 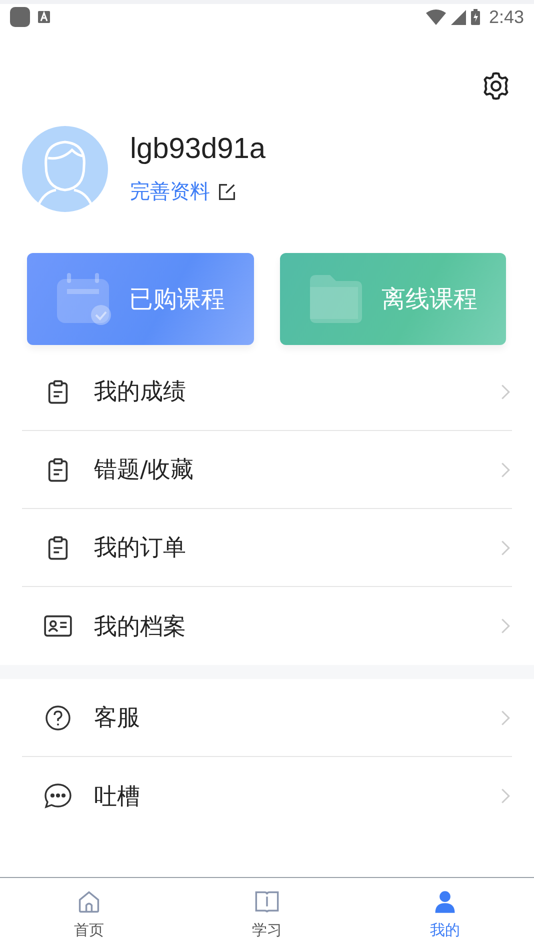 I want to click on signal-icon, so click(x=458, y=17).